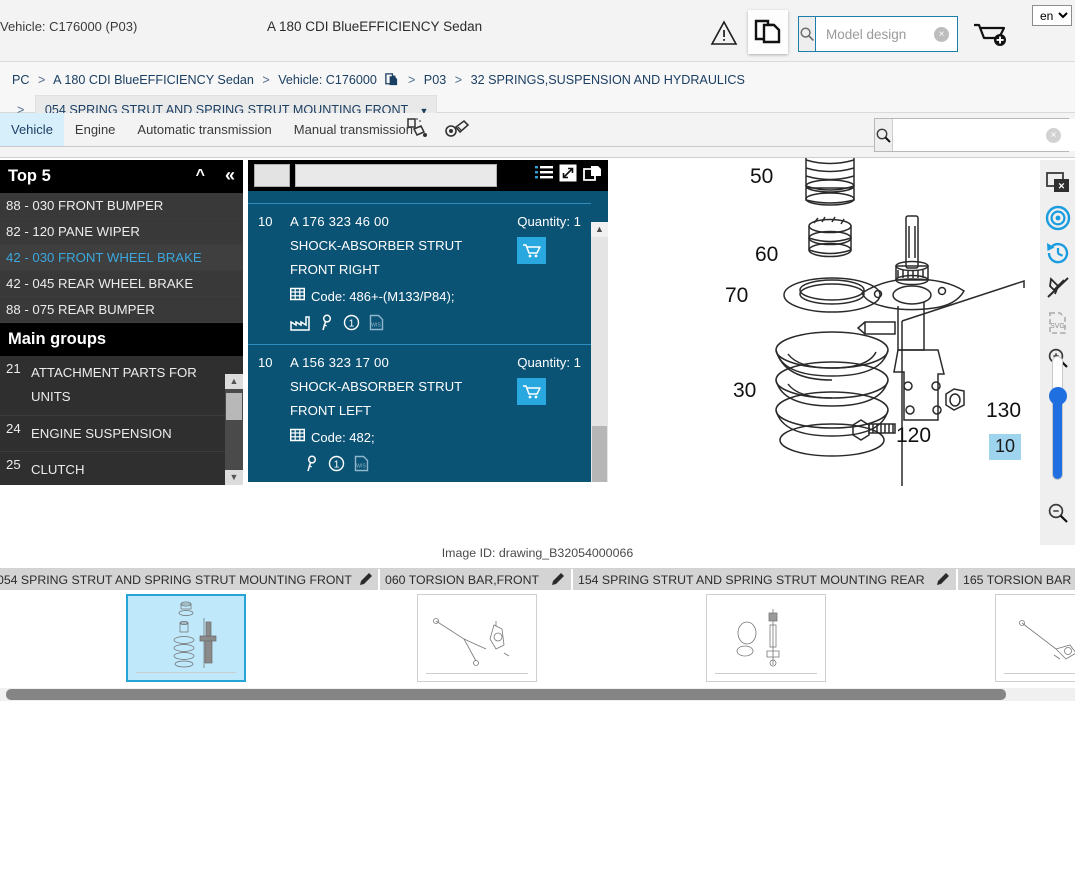 The width and height of the screenshot is (1075, 870). Describe the element at coordinates (391, 83) in the screenshot. I see `breadcrumb-copy-icon` at that location.